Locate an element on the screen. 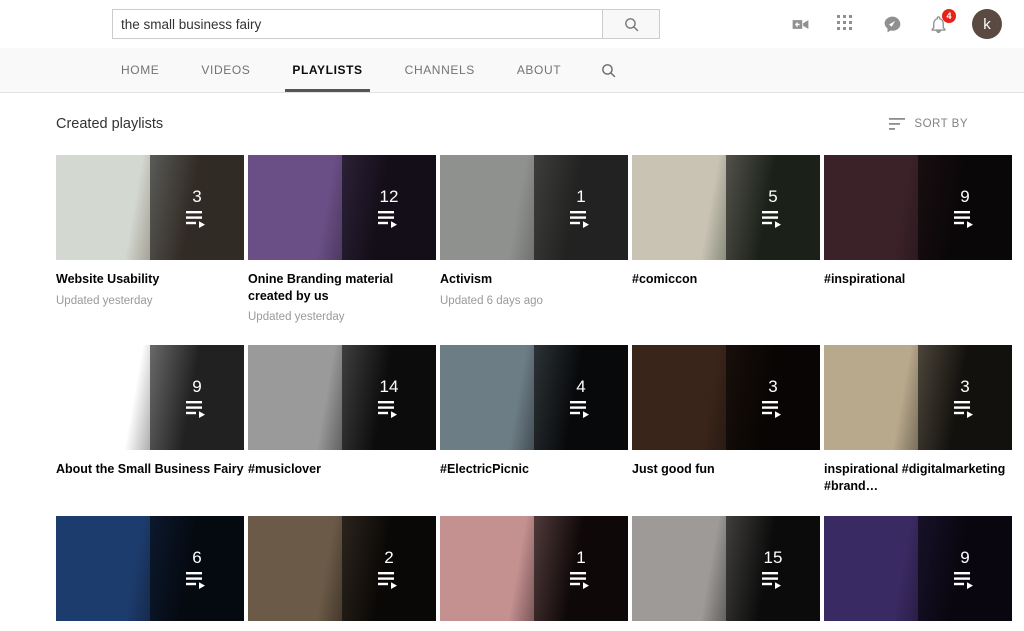 The width and height of the screenshot is (1024, 631). playlist-thumbnail: 15 is located at coordinates (726, 568).